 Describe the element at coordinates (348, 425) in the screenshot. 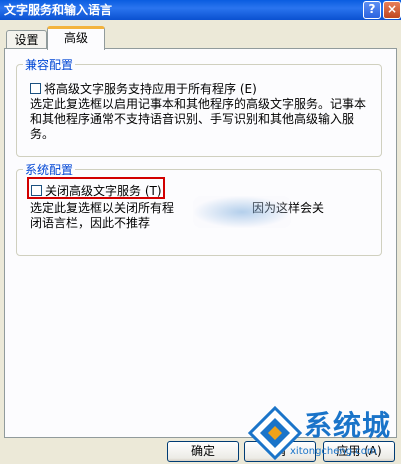

I see `watermark-text: 系统城` at that location.